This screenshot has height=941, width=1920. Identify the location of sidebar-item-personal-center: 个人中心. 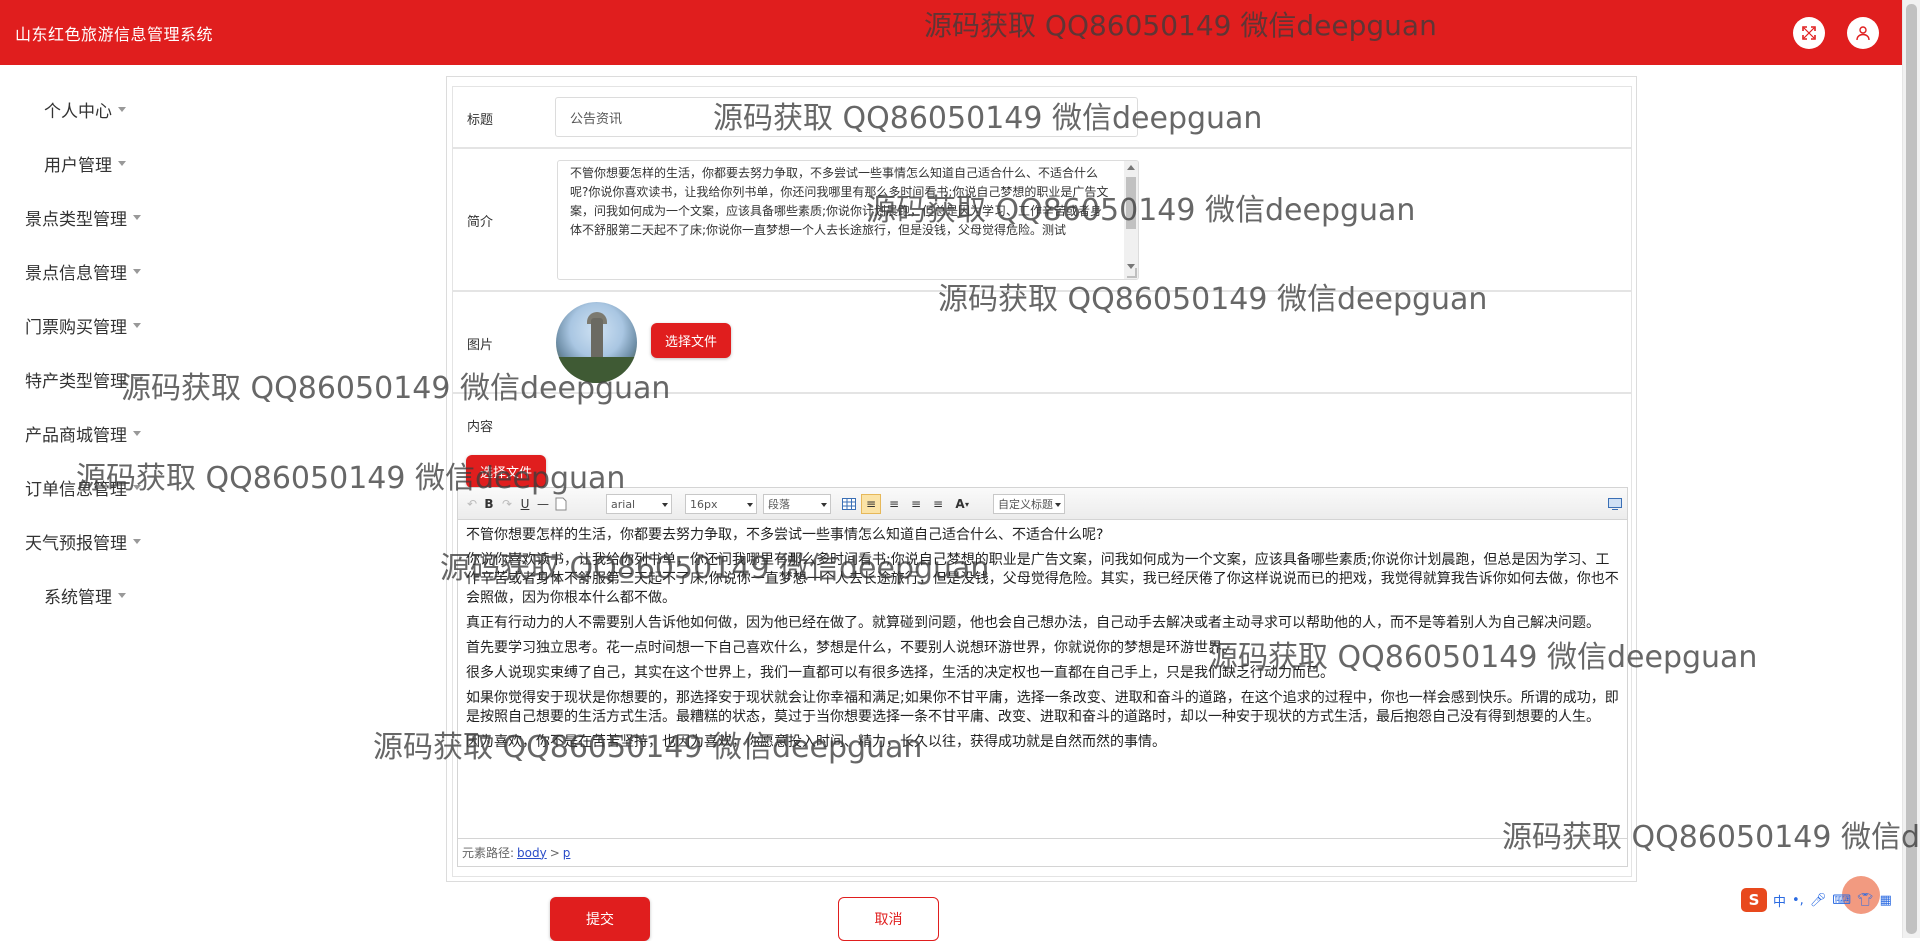
(85, 109).